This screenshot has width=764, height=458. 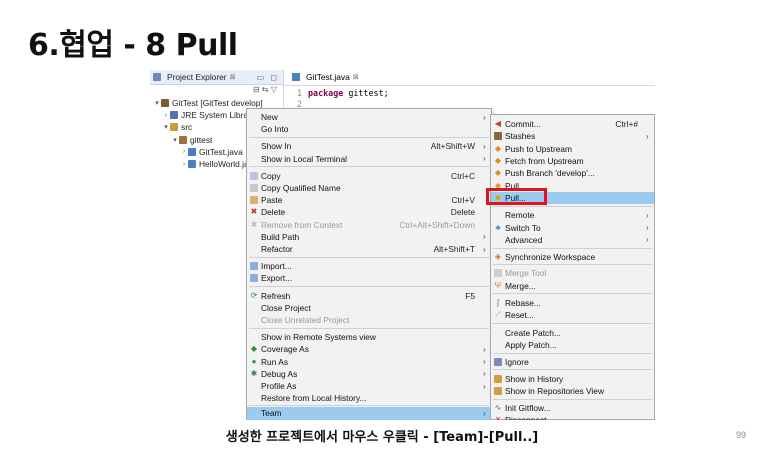 I want to click on menu-item-label: Run As, so click(x=275, y=361).